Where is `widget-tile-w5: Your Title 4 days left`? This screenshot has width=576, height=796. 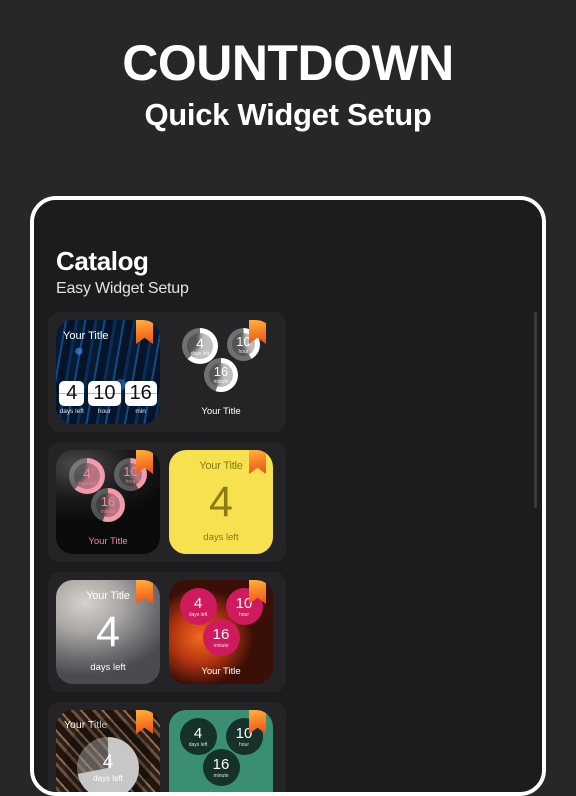
widget-tile-w5: Your Title 4 days left is located at coordinates (108, 632).